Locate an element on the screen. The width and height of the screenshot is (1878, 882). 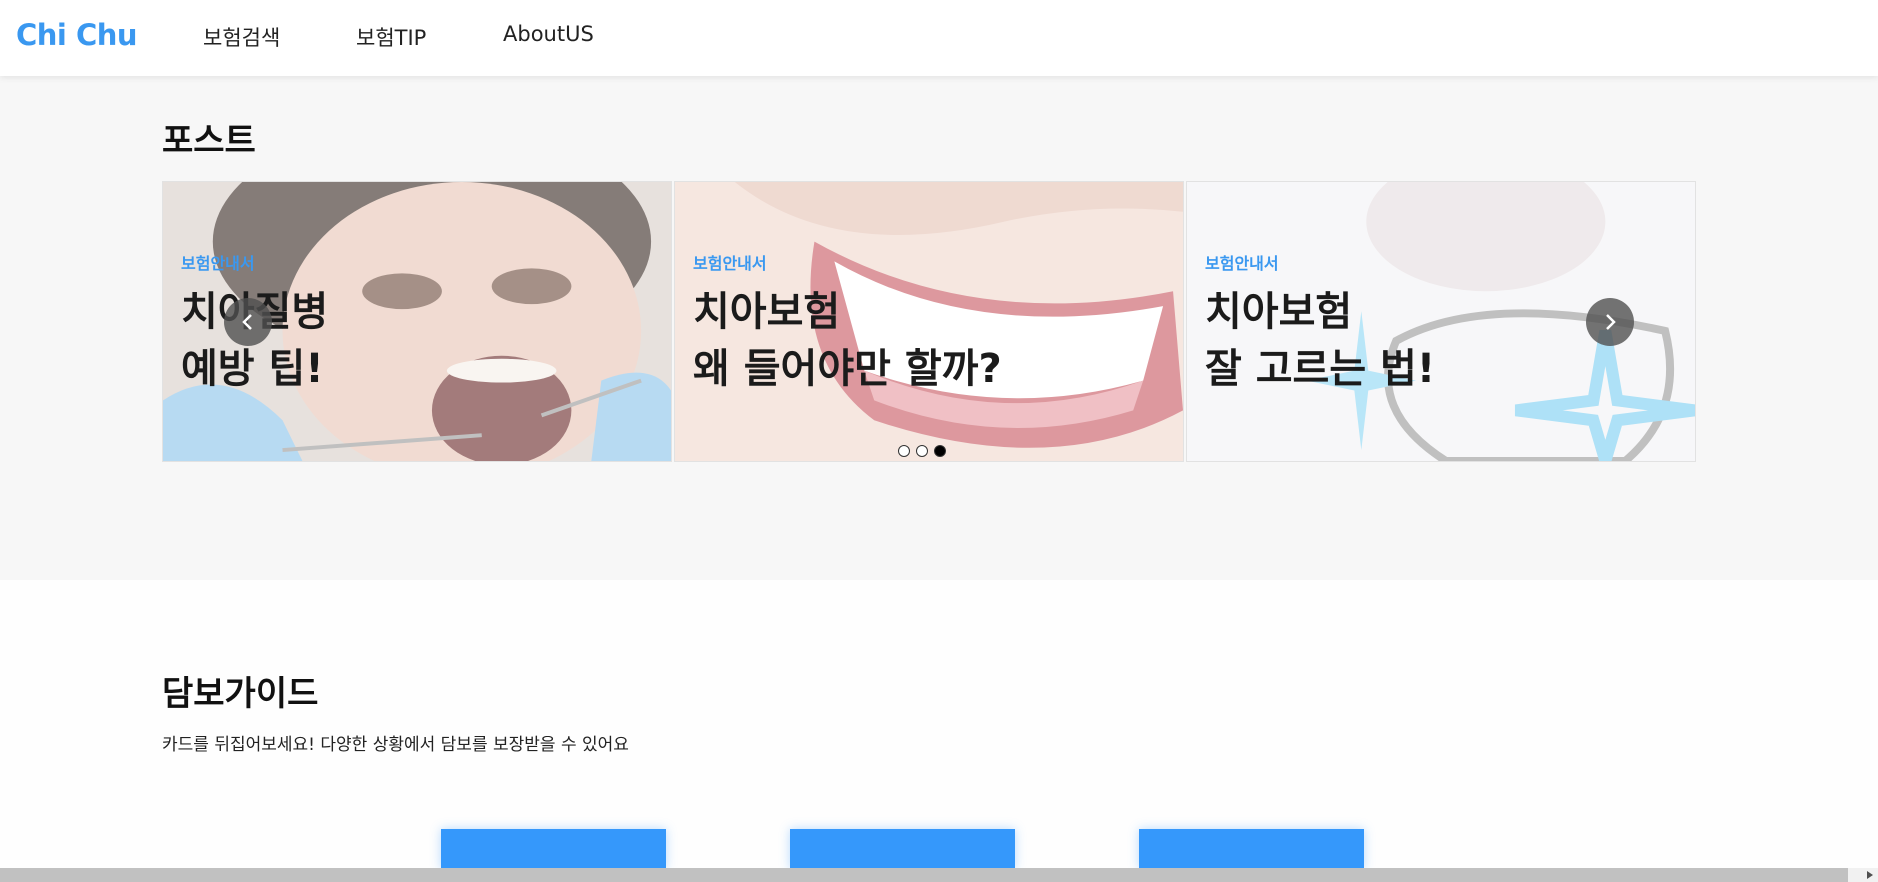
card-title-line2: 잘 고르는 법! is located at coordinates (1320, 369).